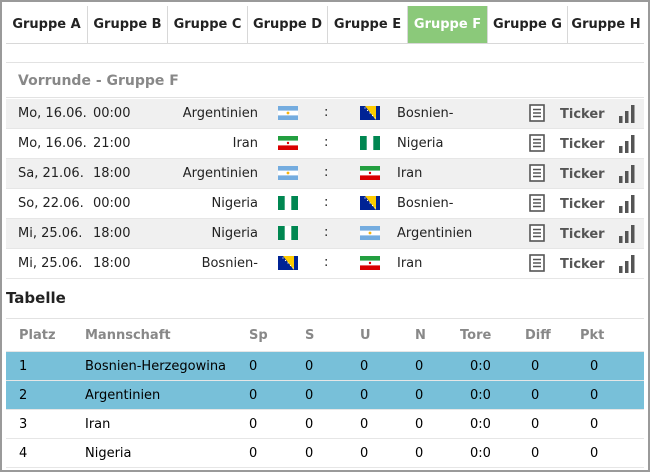  Describe the element at coordinates (325, 335) in the screenshot. I see `table-header: Platz Mannschaft Sp S U N Tore Diff Pkt` at that location.